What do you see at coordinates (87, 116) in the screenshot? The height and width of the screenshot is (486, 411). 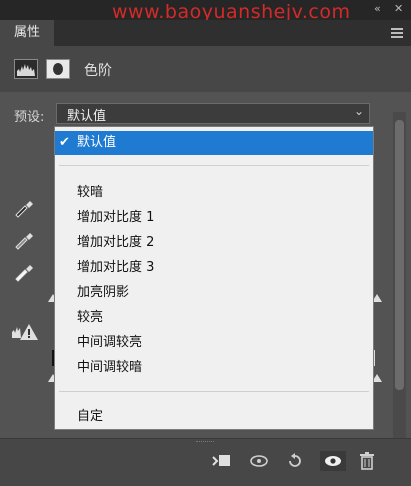 I see `preset-value: 默认值` at bounding box center [87, 116].